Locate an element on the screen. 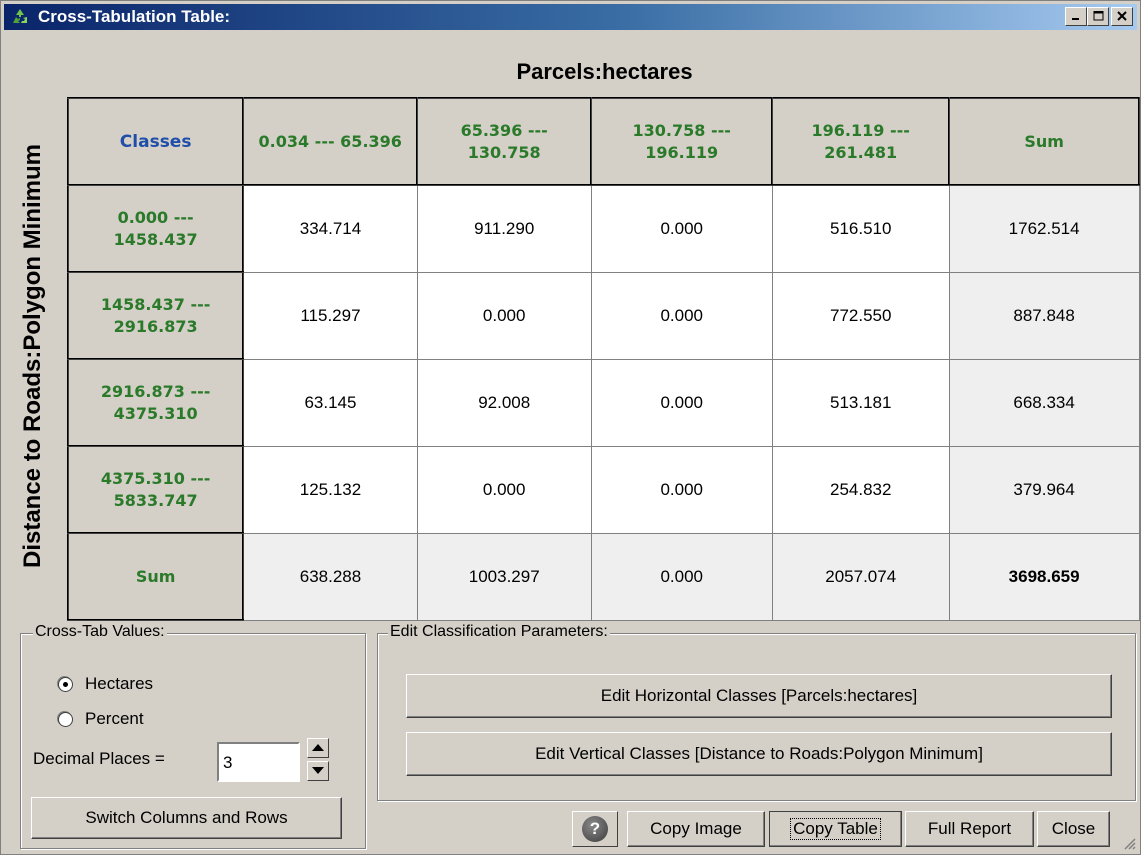 The width and height of the screenshot is (1141, 855). decimal-up-button is located at coordinates (318, 748).